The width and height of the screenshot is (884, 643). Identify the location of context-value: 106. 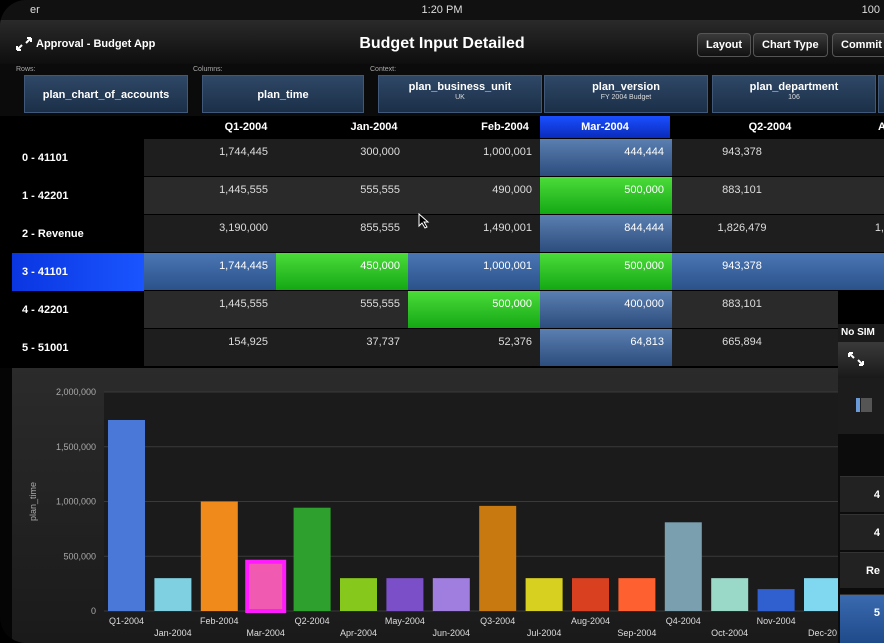
(794, 97).